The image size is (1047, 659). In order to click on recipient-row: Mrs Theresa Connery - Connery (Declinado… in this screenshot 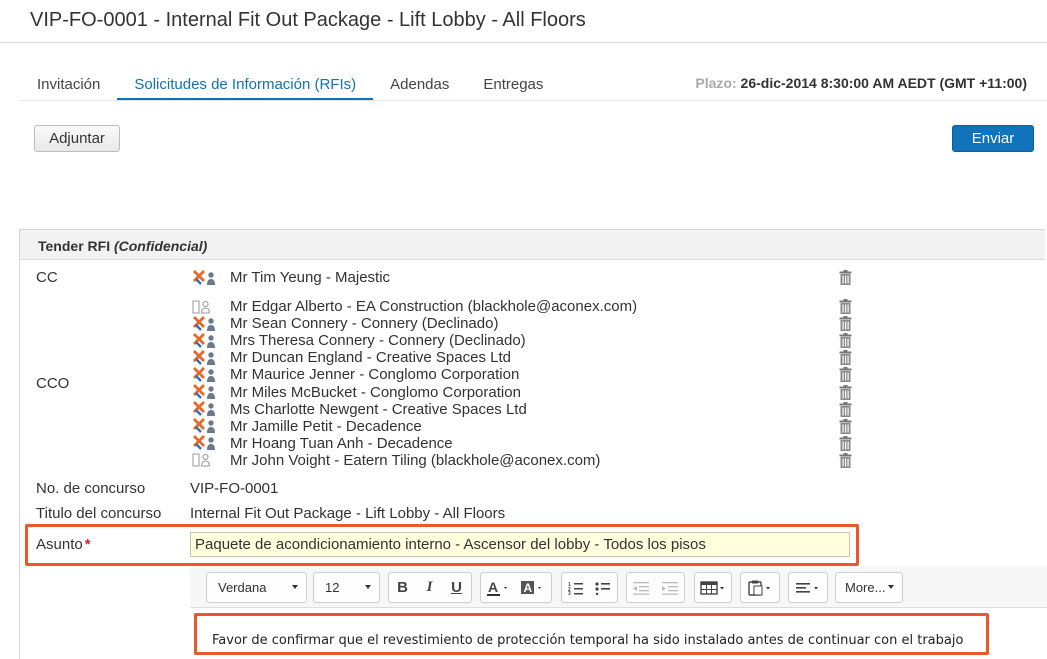, I will do `click(359, 340)`.